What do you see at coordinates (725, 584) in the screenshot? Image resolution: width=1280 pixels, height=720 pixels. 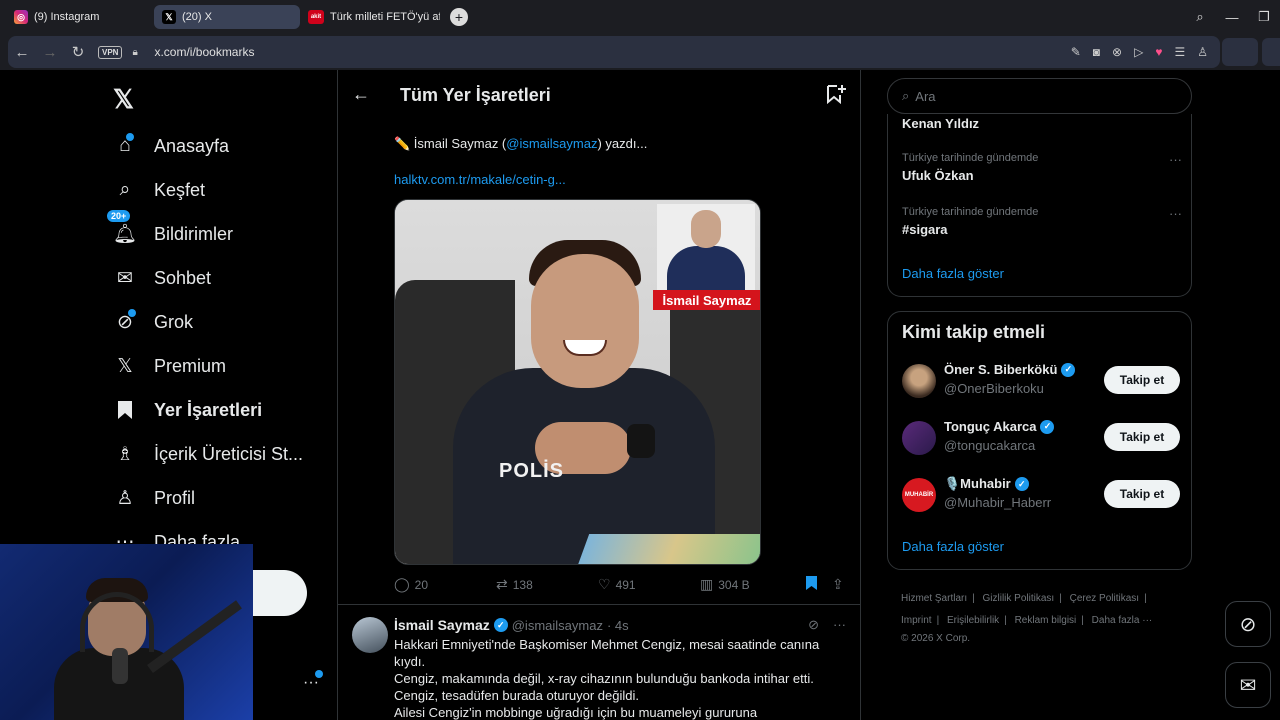 I see `views-button: ▥ 304 B` at bounding box center [725, 584].